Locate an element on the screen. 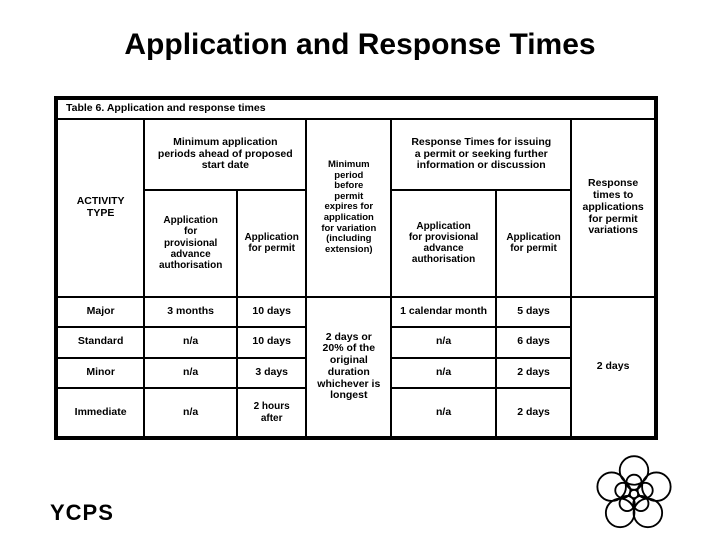  cell-resp-permit: 6 days is located at coordinates (533, 342).